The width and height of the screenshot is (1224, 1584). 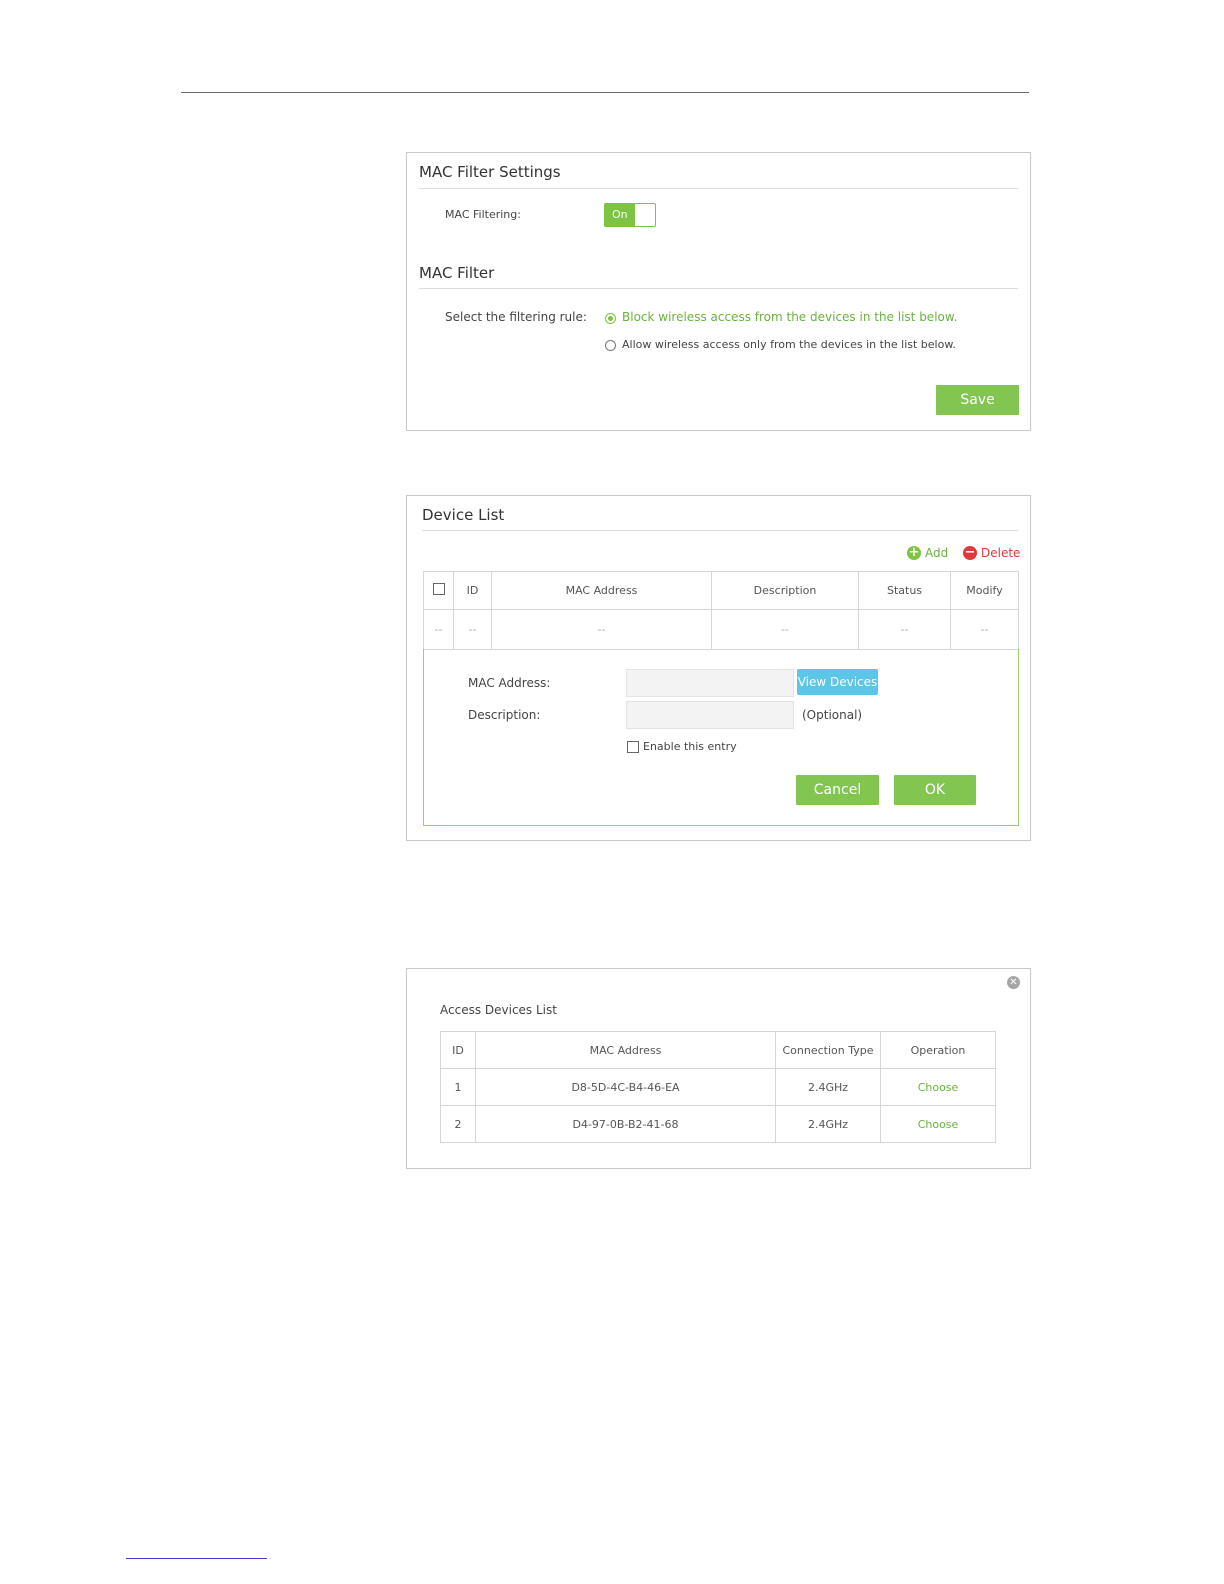 What do you see at coordinates (977, 400) in the screenshot?
I see `save-button: Save` at bounding box center [977, 400].